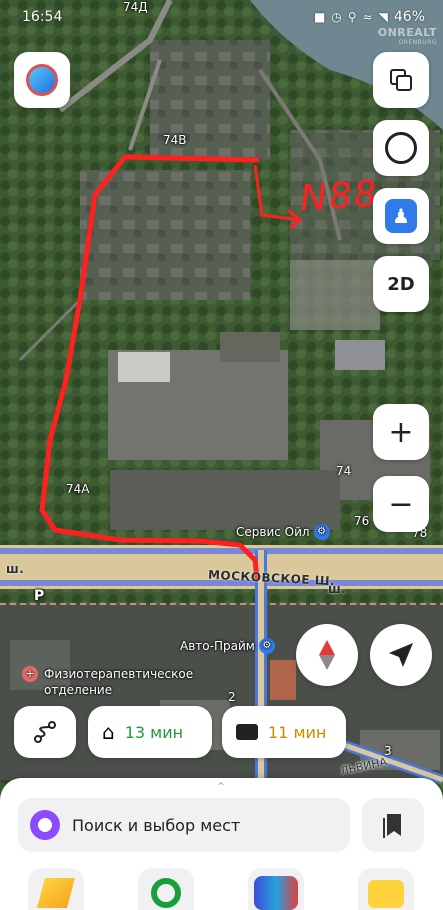  I want to click on zoom-in-button: +, so click(401, 432).